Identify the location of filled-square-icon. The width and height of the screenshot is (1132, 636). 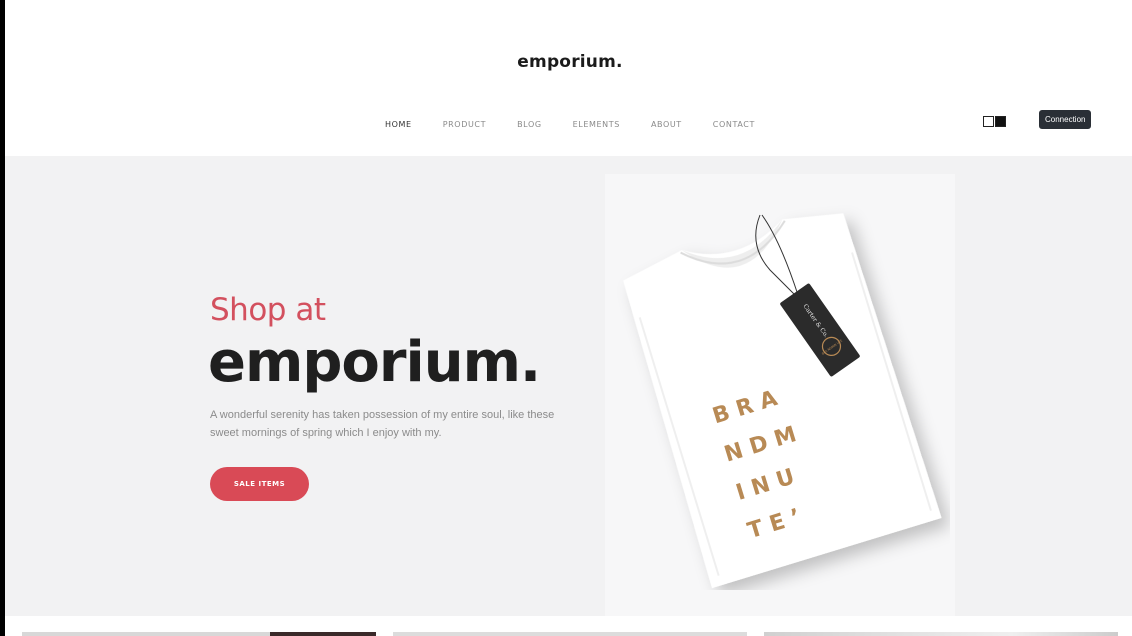
(1000, 121).